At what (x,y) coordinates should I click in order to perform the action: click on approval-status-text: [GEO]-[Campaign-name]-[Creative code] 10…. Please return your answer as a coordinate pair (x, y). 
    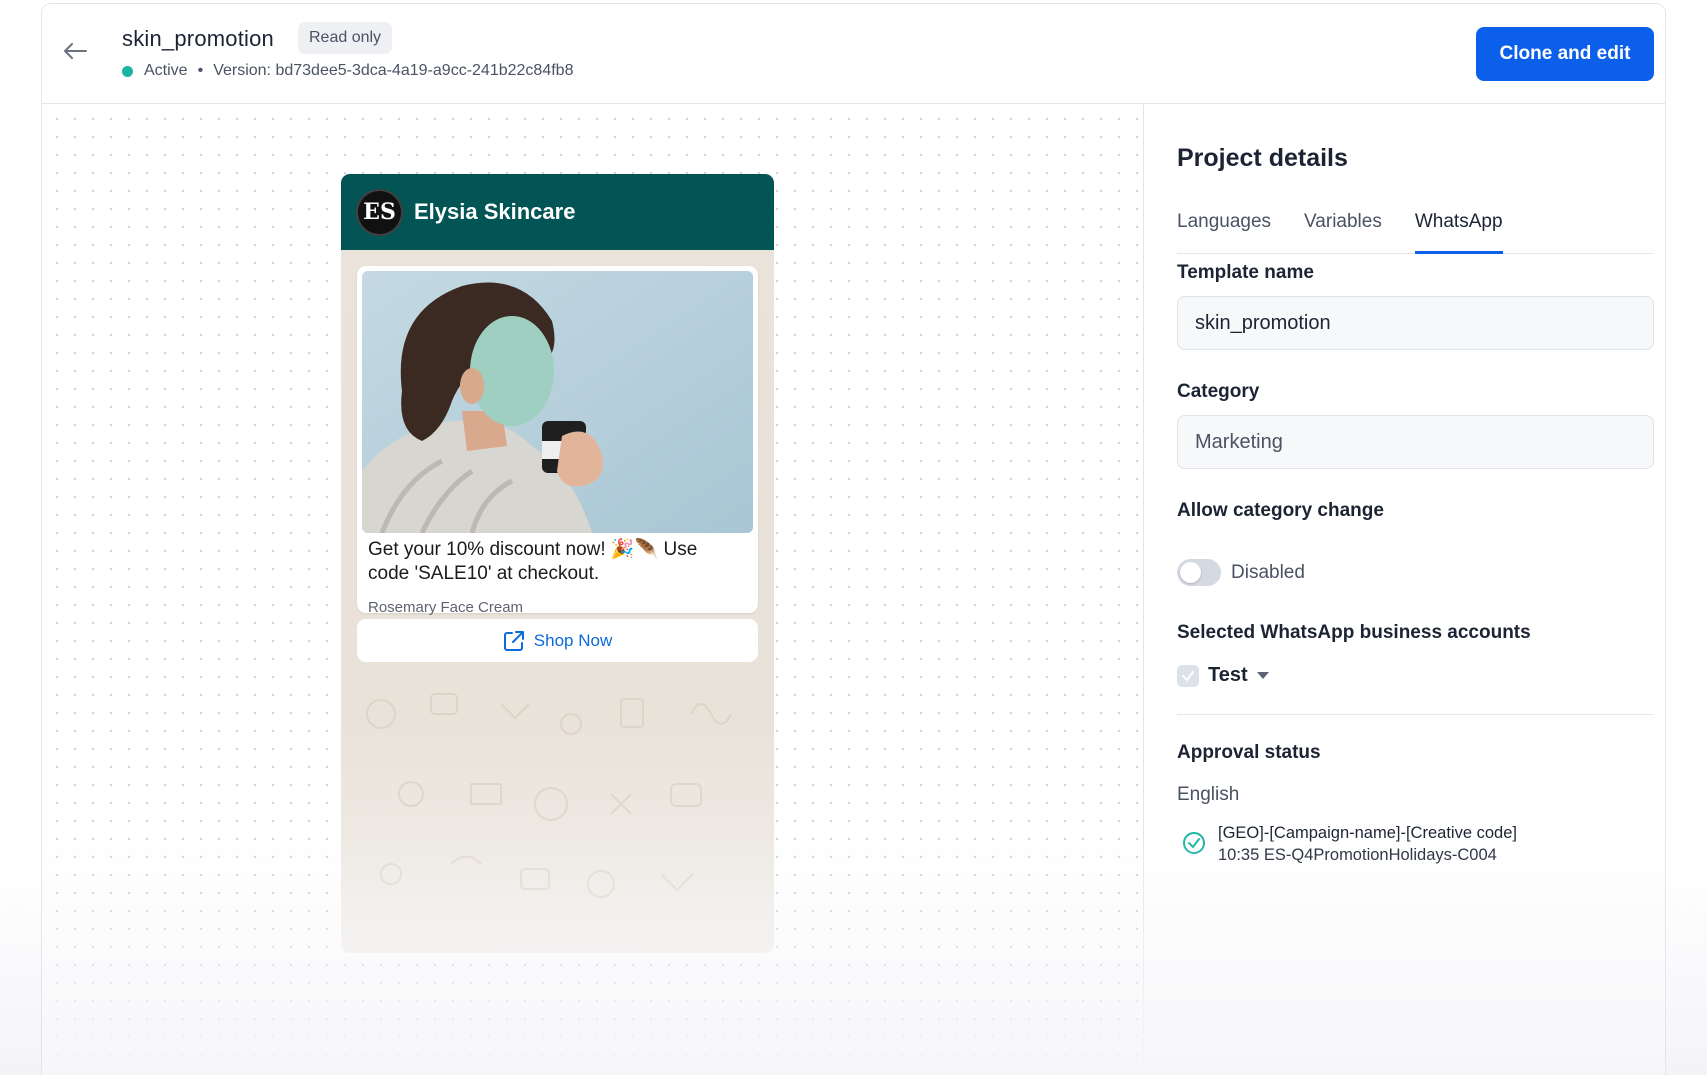
    Looking at the image, I should click on (1367, 844).